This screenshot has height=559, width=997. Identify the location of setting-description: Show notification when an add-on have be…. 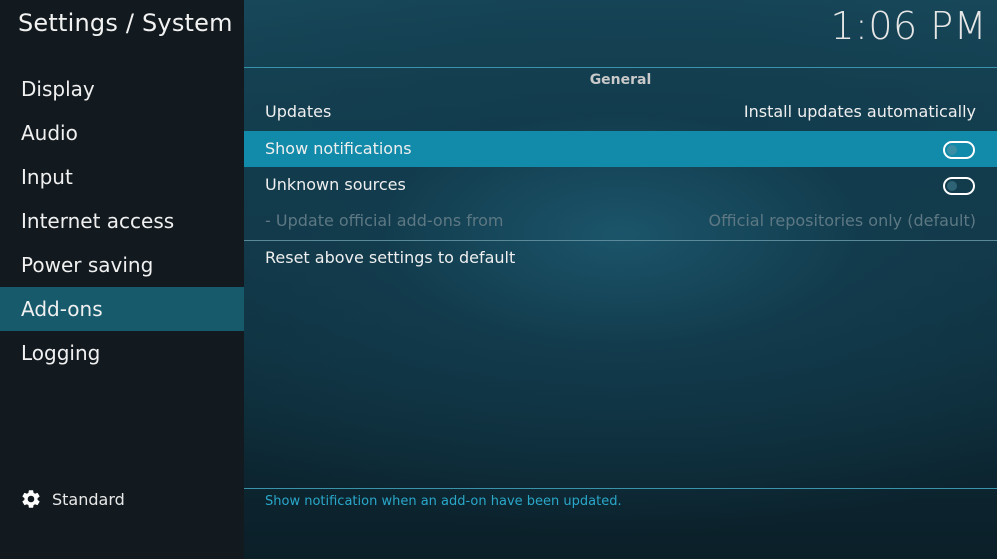
(443, 501).